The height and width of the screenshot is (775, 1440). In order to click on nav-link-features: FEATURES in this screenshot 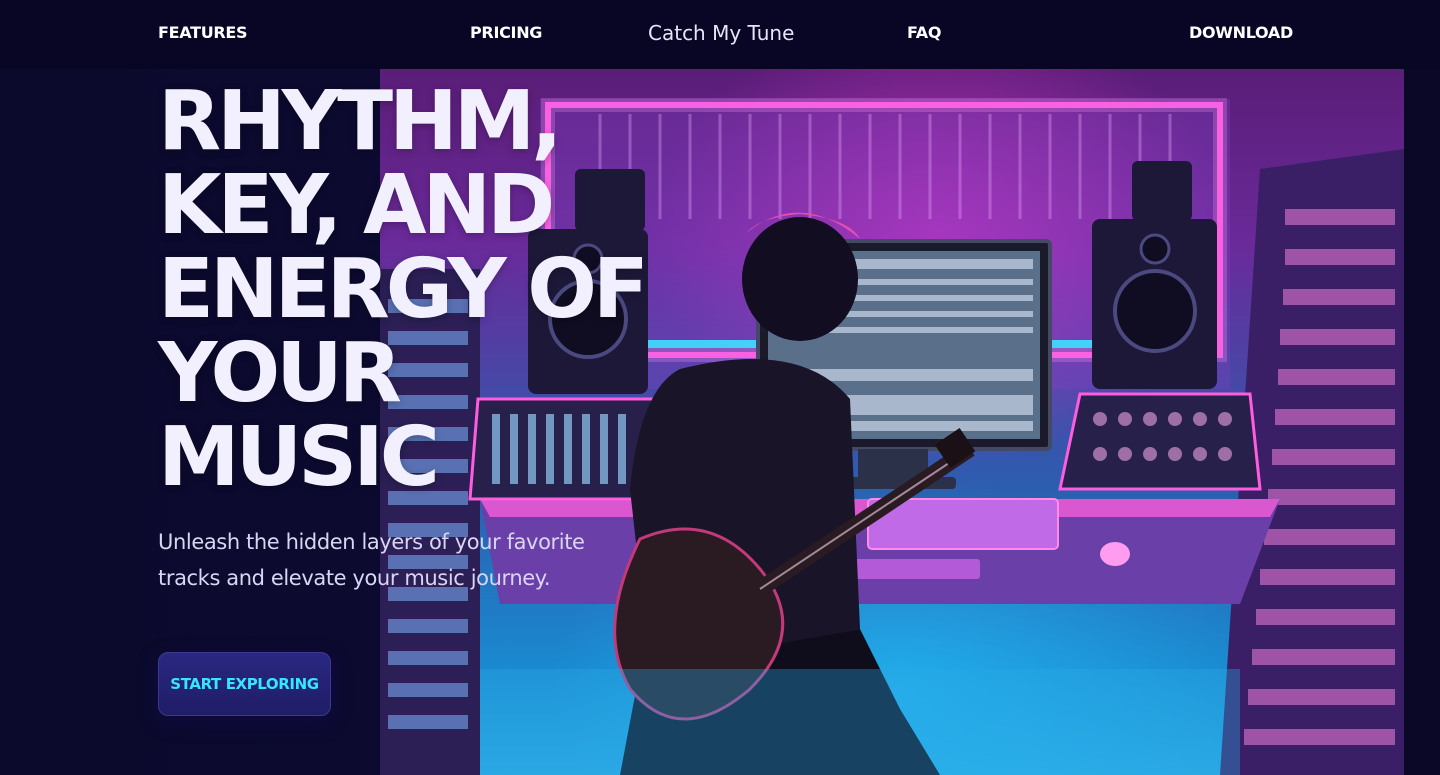, I will do `click(203, 34)`.